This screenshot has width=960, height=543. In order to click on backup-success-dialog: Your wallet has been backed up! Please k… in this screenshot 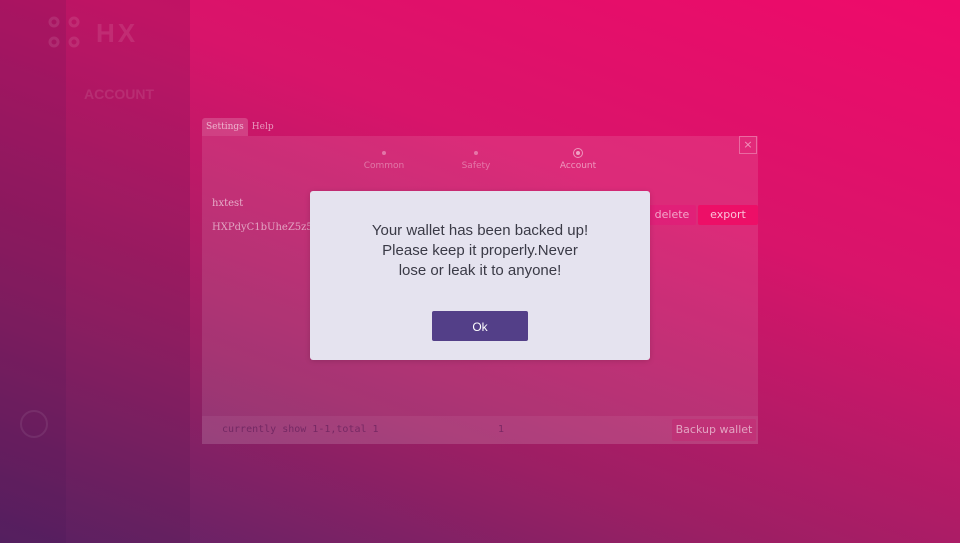, I will do `click(480, 275)`.